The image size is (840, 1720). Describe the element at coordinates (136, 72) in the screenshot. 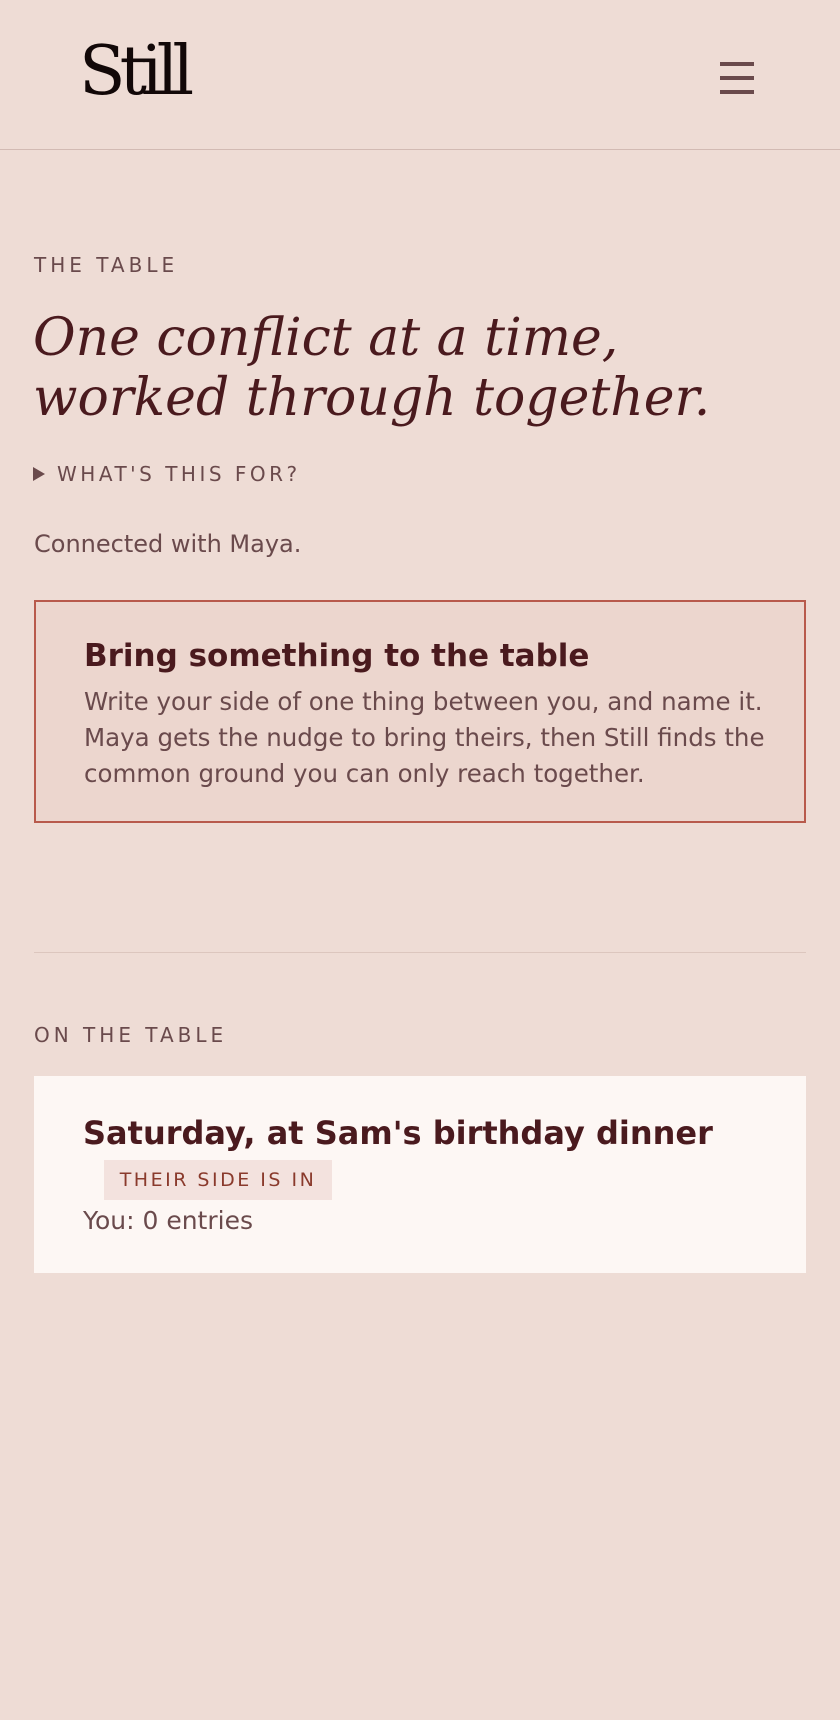

I see `still-logo: Still` at that location.